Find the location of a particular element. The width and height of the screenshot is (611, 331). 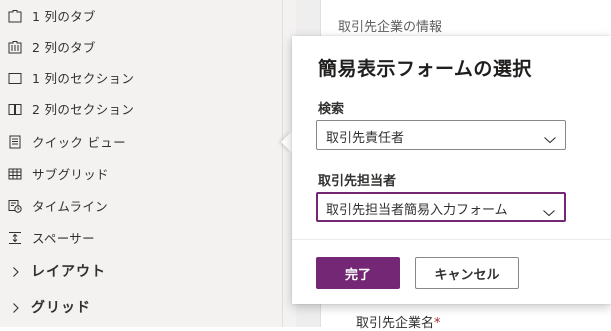

search-label: 検索 is located at coordinates (331, 109).